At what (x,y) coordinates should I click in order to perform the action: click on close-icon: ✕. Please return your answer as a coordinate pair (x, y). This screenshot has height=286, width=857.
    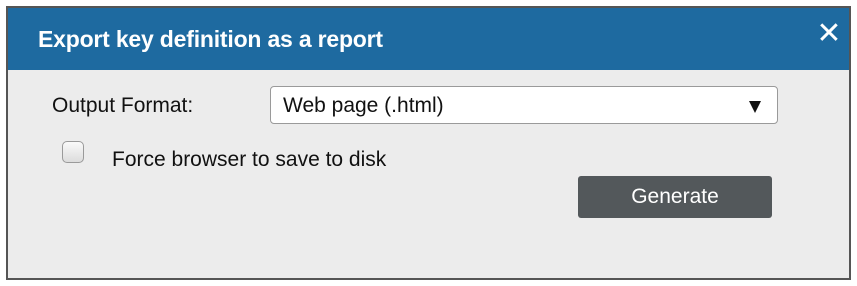
    Looking at the image, I should click on (829, 34).